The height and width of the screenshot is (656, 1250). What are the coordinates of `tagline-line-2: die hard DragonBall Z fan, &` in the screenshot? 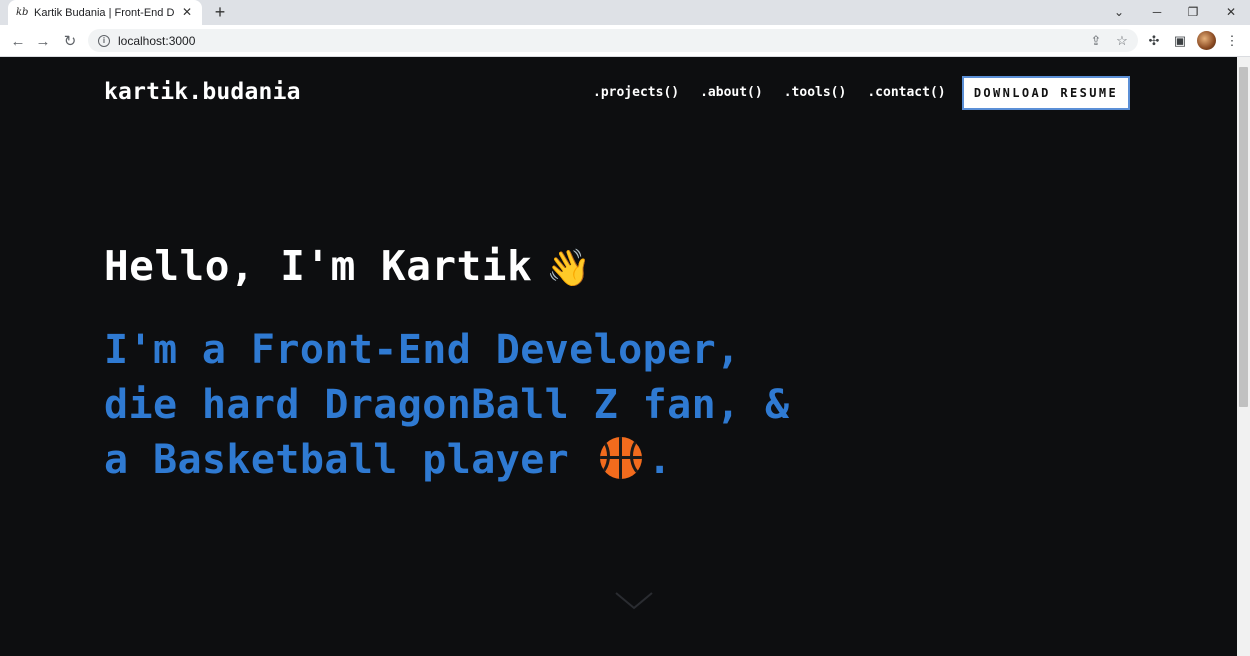 It's located at (447, 405).